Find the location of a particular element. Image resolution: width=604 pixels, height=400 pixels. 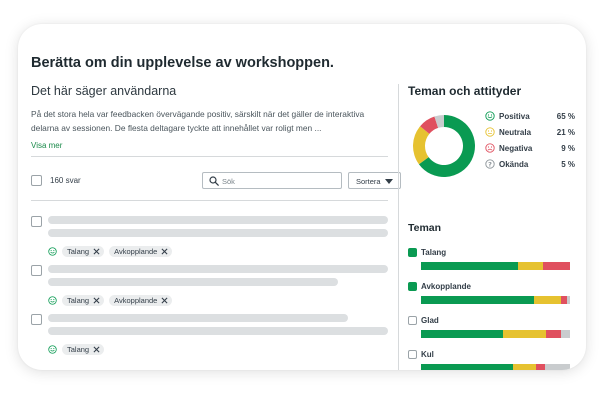

legend-label: Negativa is located at coordinates (516, 148).